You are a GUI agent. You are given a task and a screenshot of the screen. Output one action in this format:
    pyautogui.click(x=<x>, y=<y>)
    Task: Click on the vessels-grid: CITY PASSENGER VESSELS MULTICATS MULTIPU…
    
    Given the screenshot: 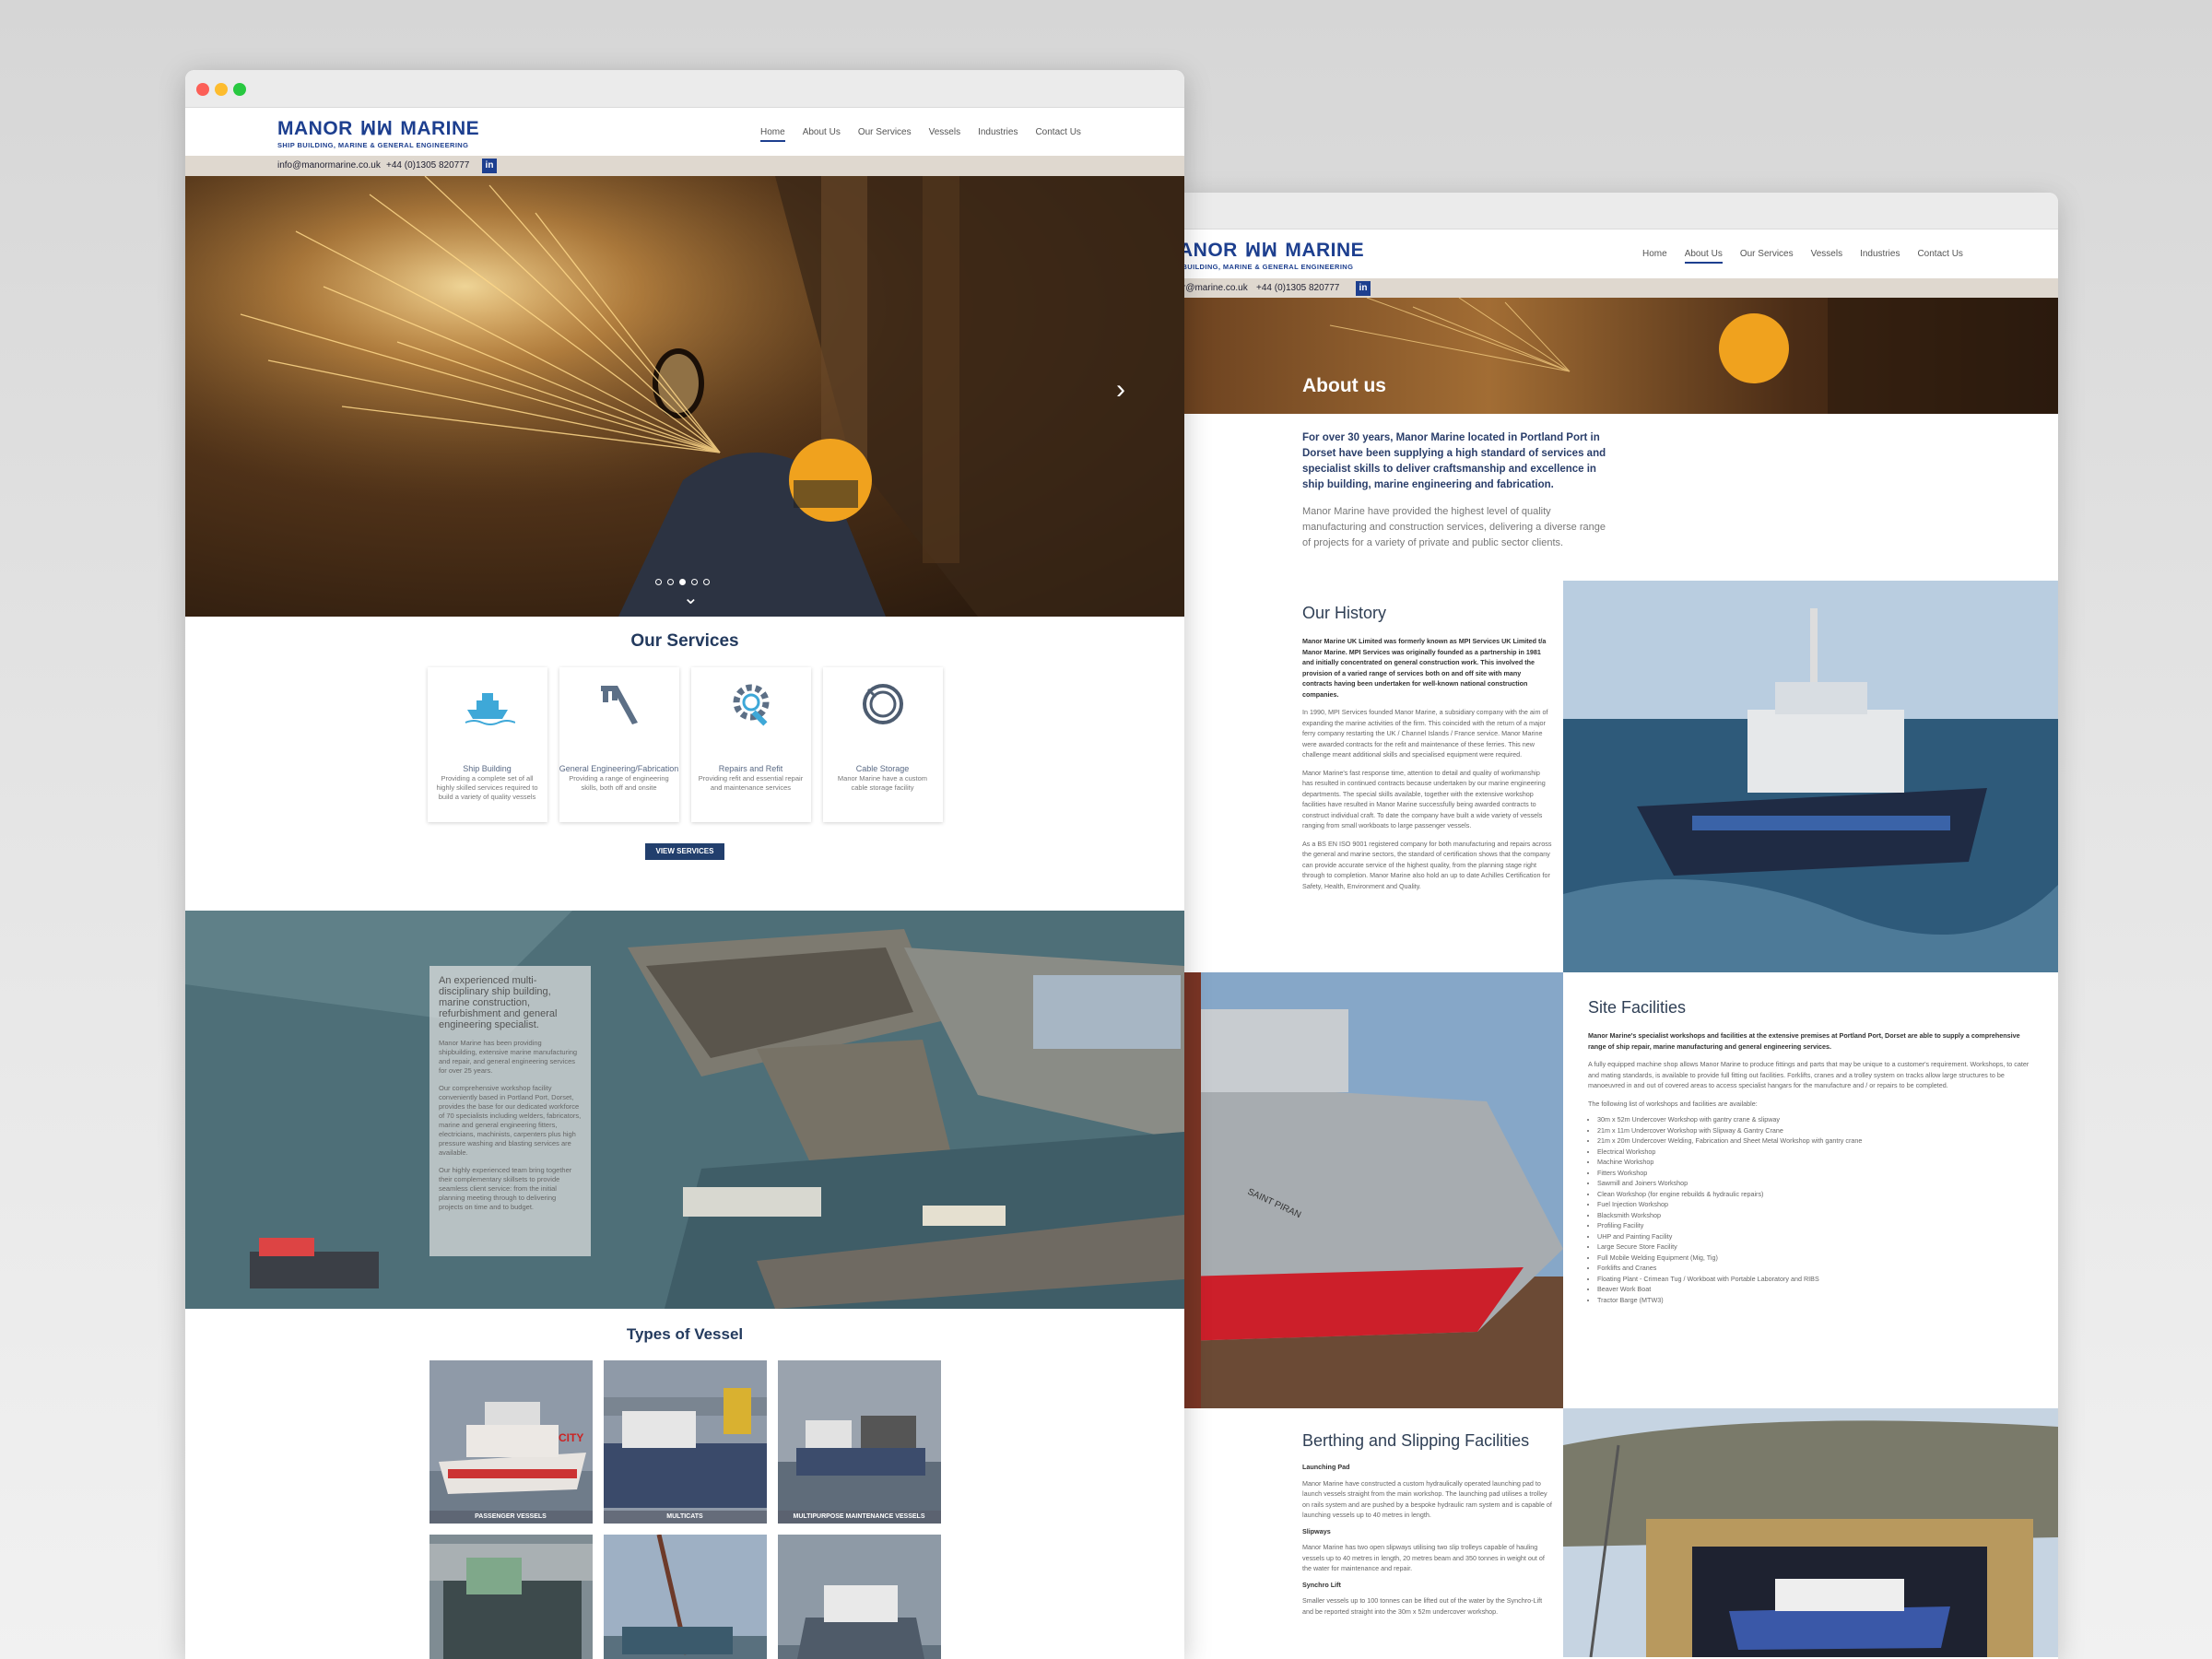 What is the action you would take?
    pyautogui.click(x=684, y=1509)
    